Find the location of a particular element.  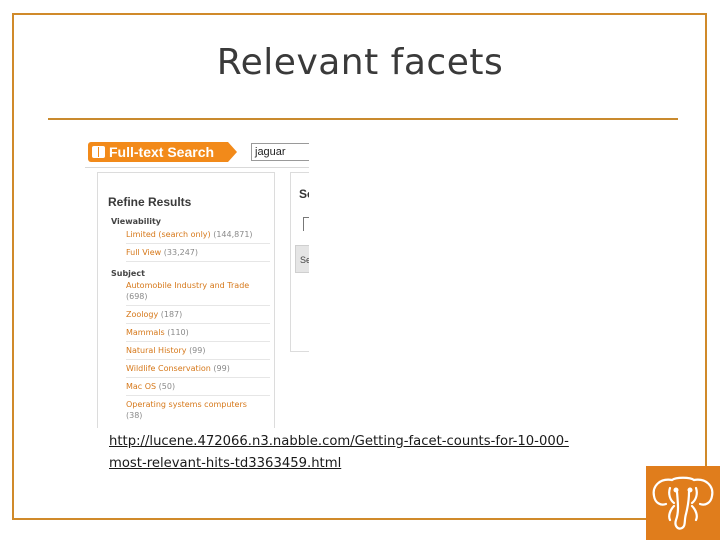

facet-zoology: Zoology (187) is located at coordinates (198, 316).